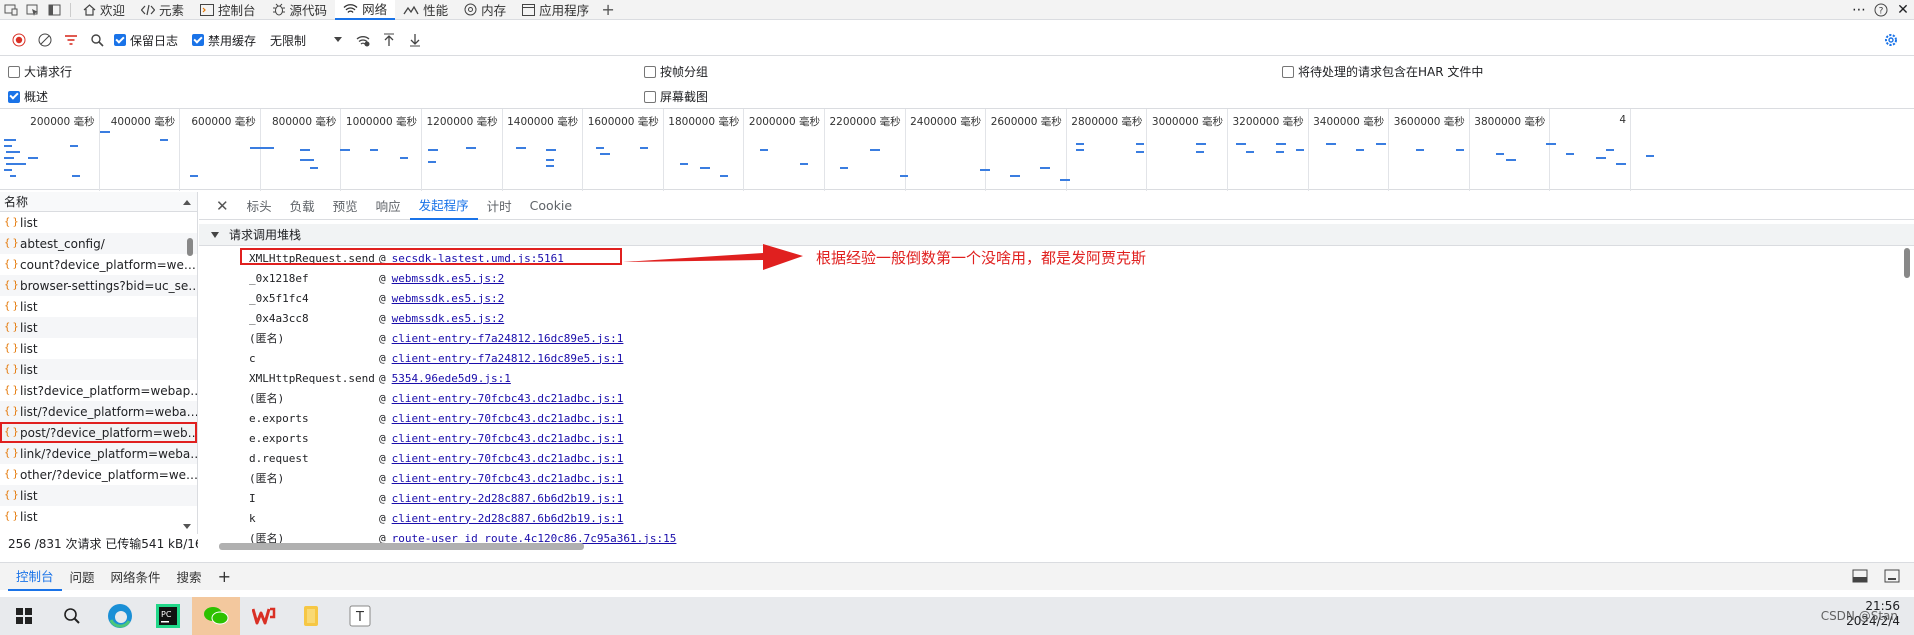  Describe the element at coordinates (443, 206) in the screenshot. I see `detail-tab: 发起程序` at that location.